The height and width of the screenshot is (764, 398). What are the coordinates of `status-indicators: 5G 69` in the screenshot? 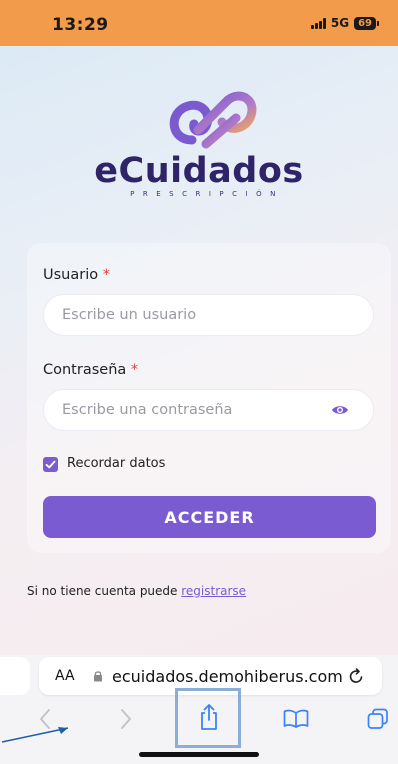 It's located at (344, 23).